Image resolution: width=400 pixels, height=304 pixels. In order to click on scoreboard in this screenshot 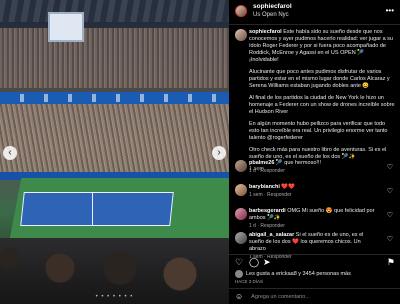, I will do `click(66, 27)`.